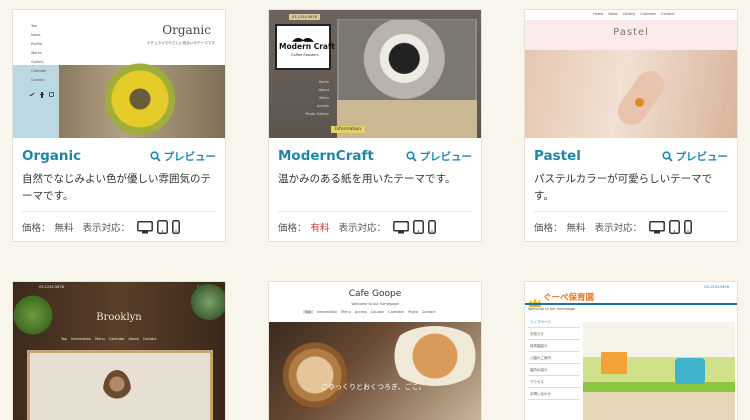  Describe the element at coordinates (32, 94) in the screenshot. I see `twitter-icon` at that location.